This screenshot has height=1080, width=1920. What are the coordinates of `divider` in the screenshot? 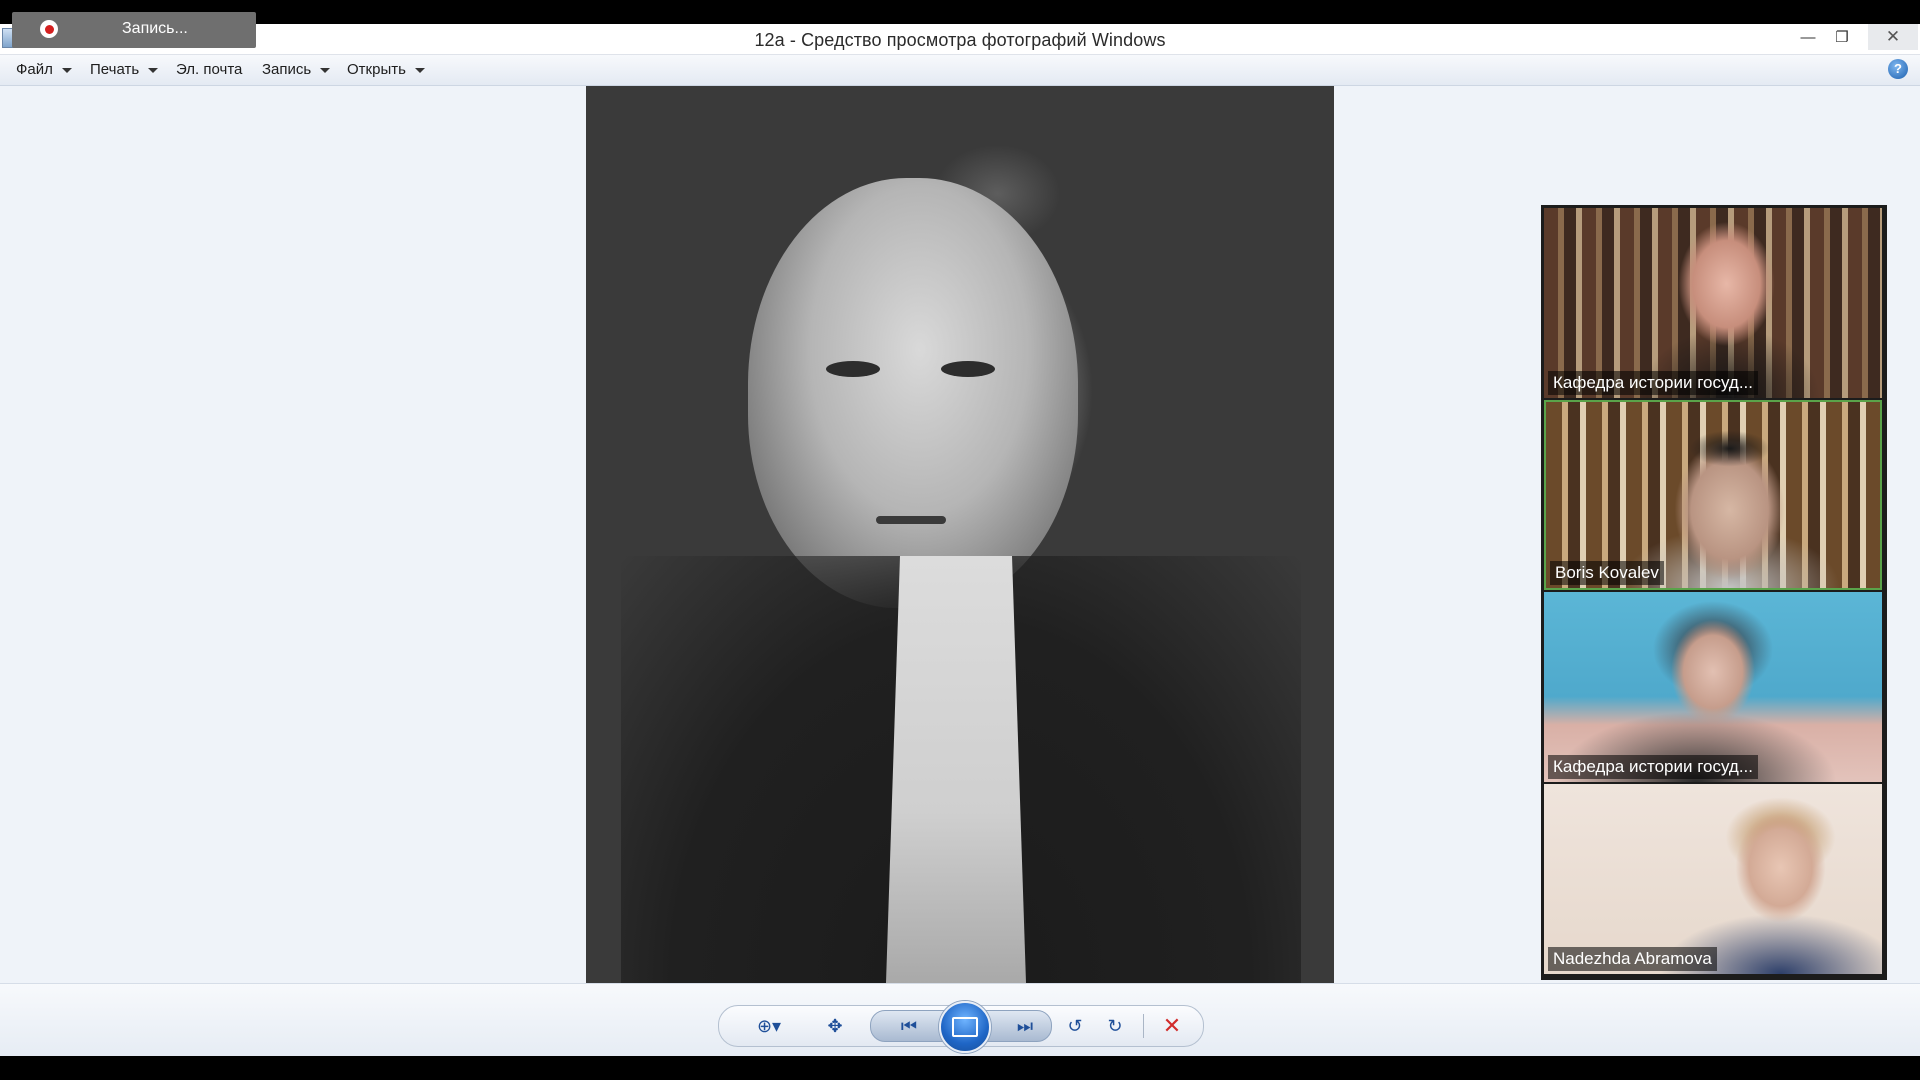 It's located at (1143, 1026).